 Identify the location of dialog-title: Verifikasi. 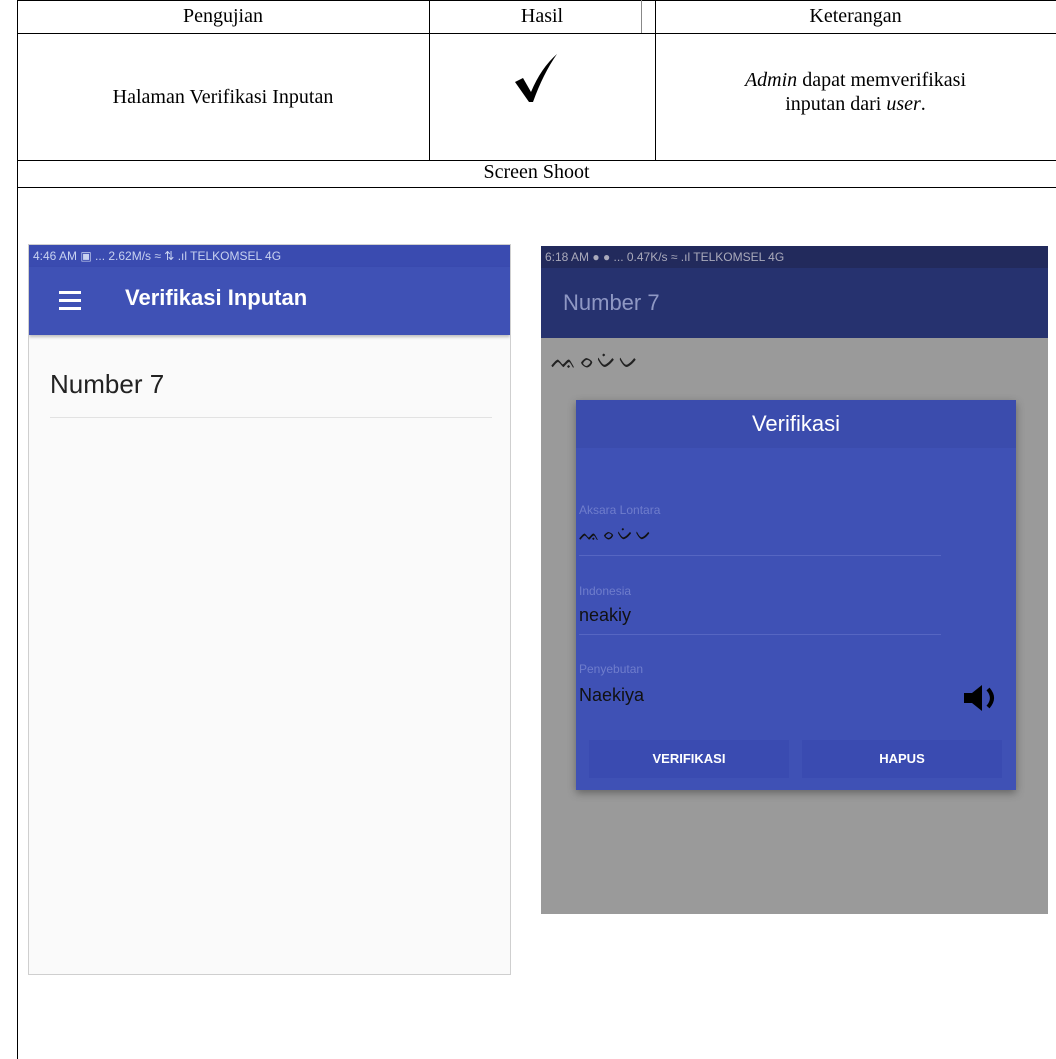
(796, 424).